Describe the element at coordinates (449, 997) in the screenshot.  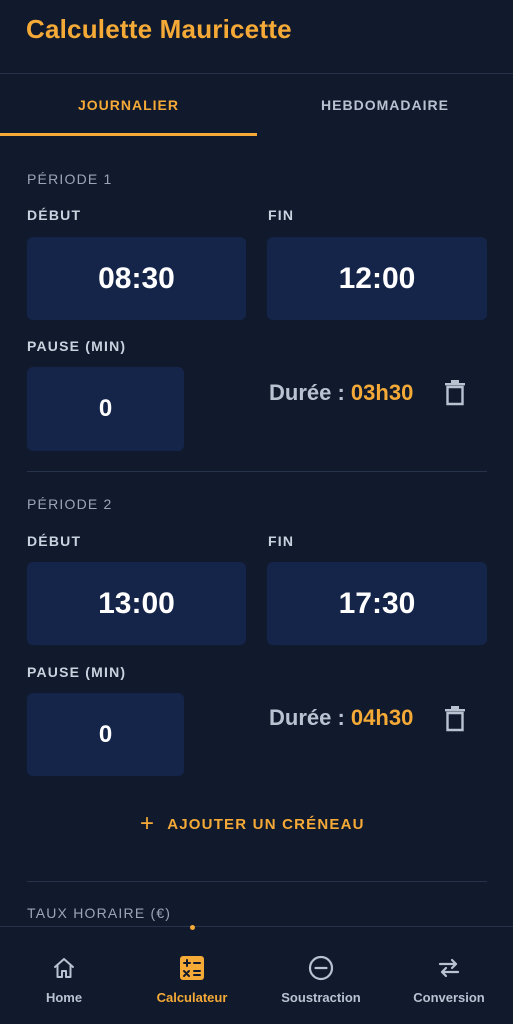
I see `nav-conversion-label: Conversion` at that location.